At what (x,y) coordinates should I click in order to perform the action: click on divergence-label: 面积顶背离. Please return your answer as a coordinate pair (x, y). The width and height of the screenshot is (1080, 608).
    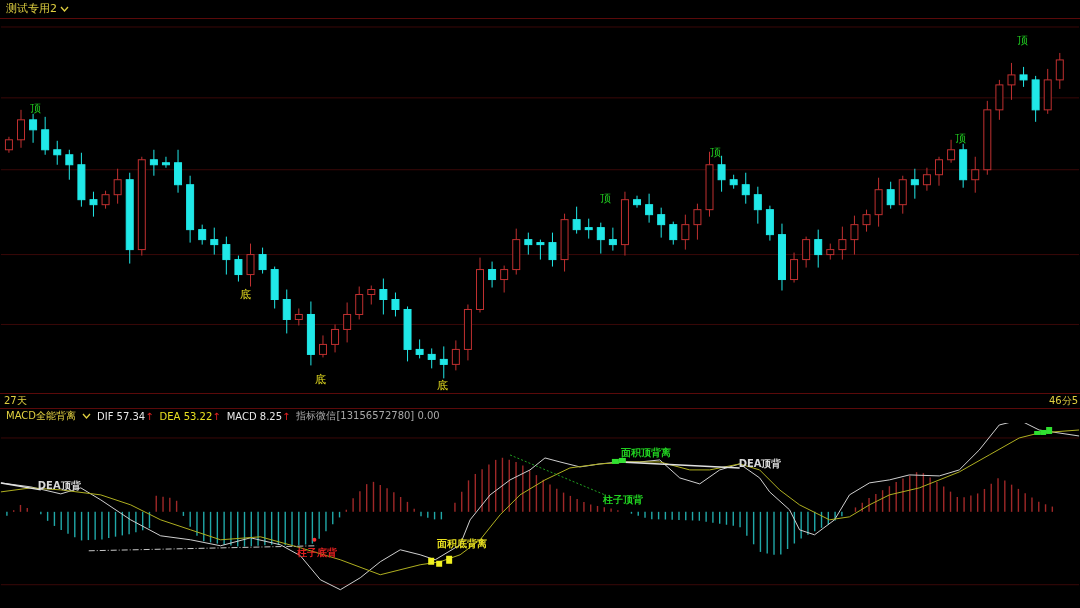
    Looking at the image, I should click on (645, 453).